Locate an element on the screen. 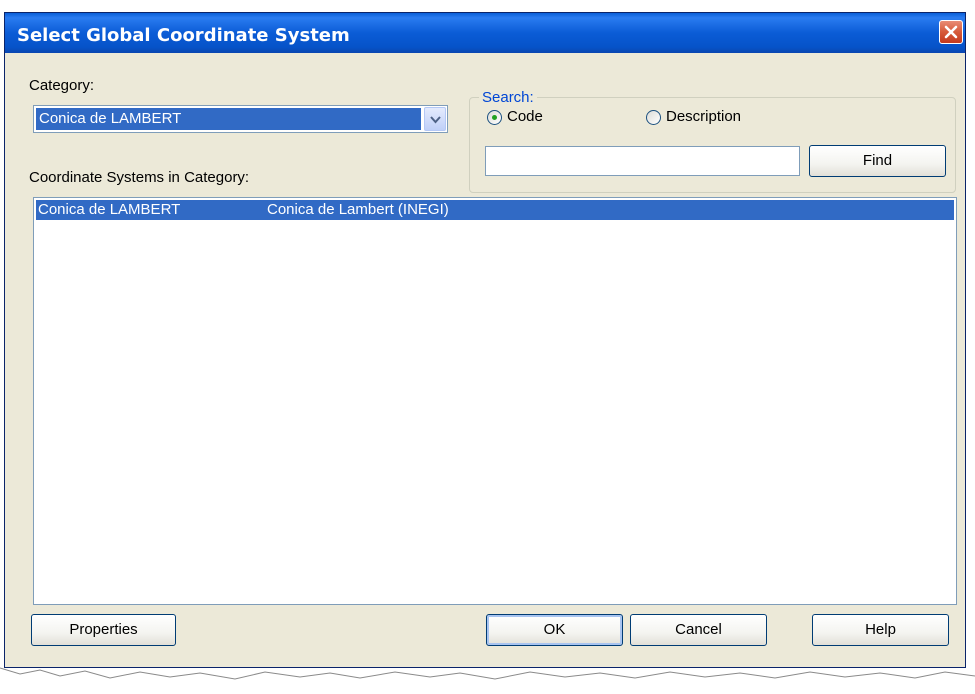 The width and height of the screenshot is (975, 694). cancel-button: Cancel is located at coordinates (698, 630).